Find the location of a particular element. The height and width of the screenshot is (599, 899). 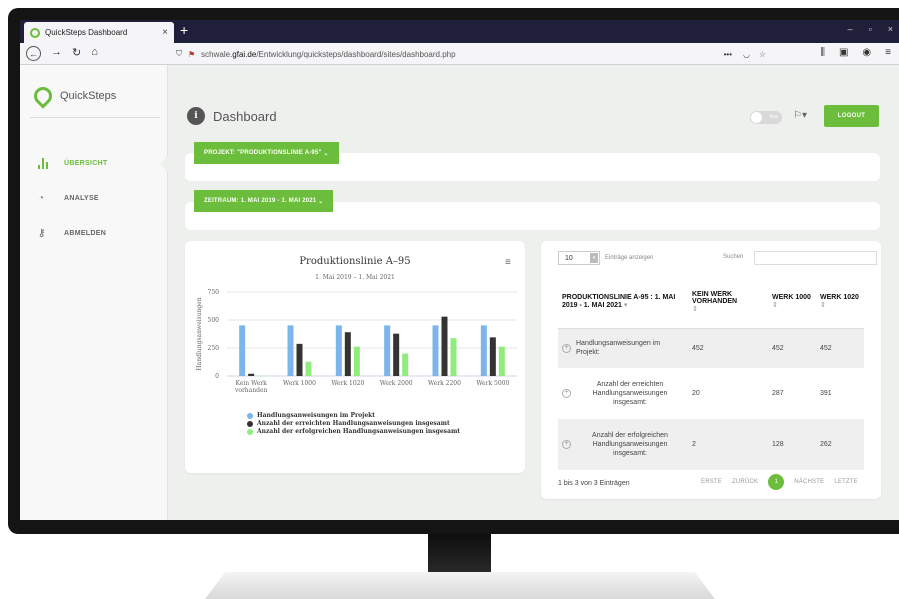

entries-per-page-select: 10 ▾ is located at coordinates (579, 258).